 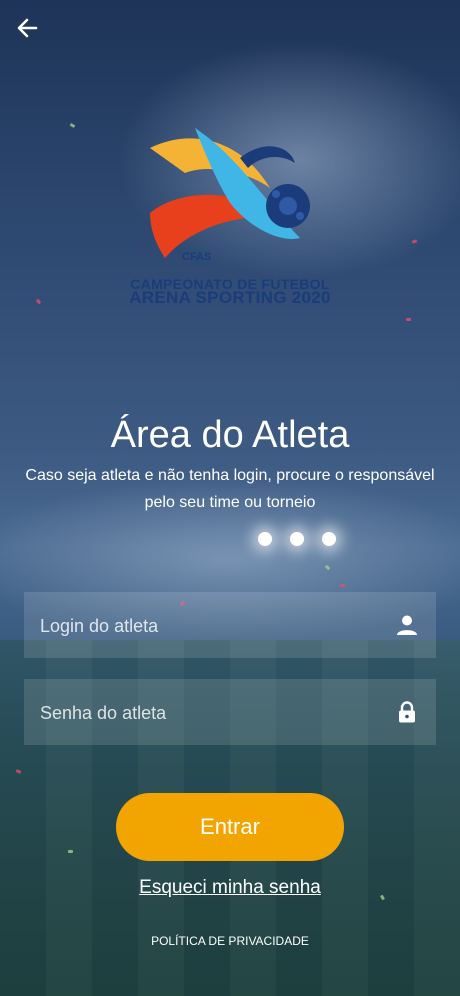 I want to click on password-input, so click(x=205, y=713).